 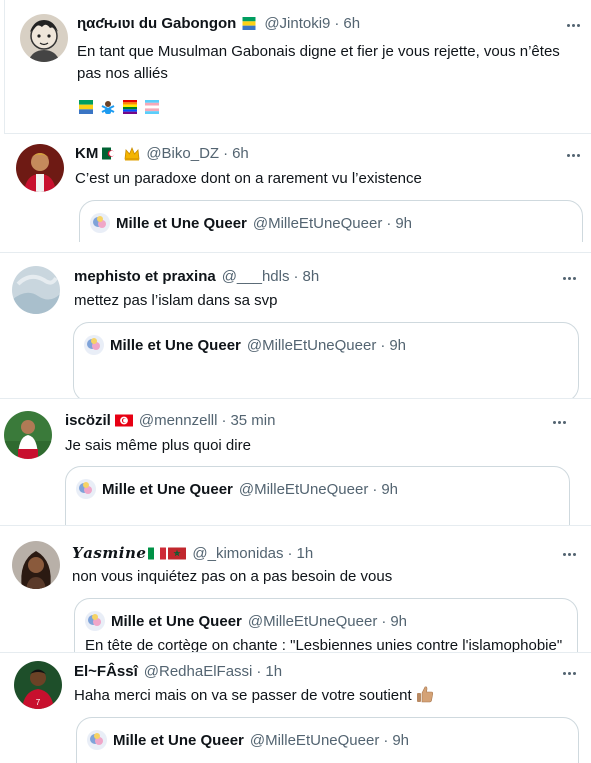 What do you see at coordinates (297, 23) in the screenshot?
I see `user-handle: @Jintoki9` at bounding box center [297, 23].